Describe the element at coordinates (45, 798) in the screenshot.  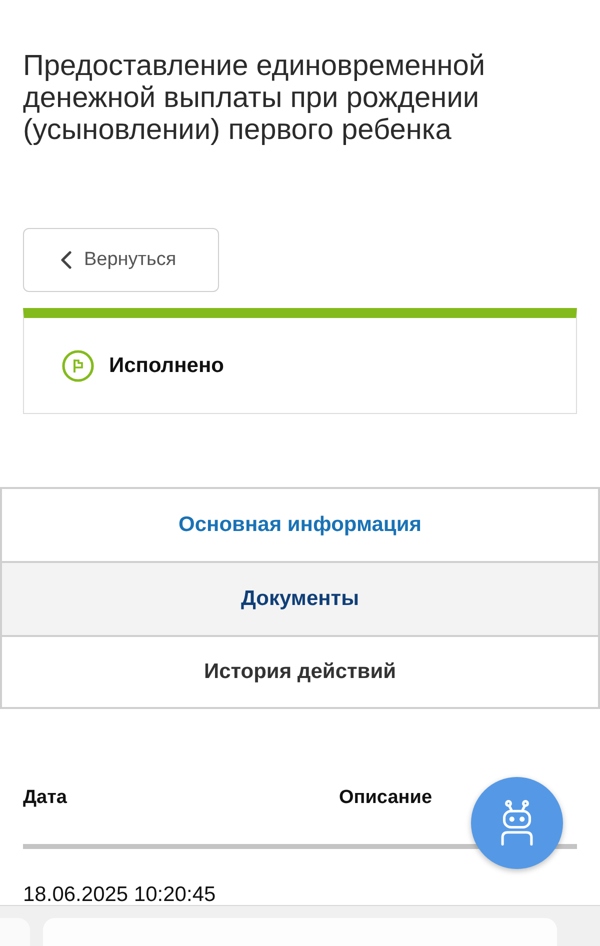
I see `column-header: Дата` at that location.